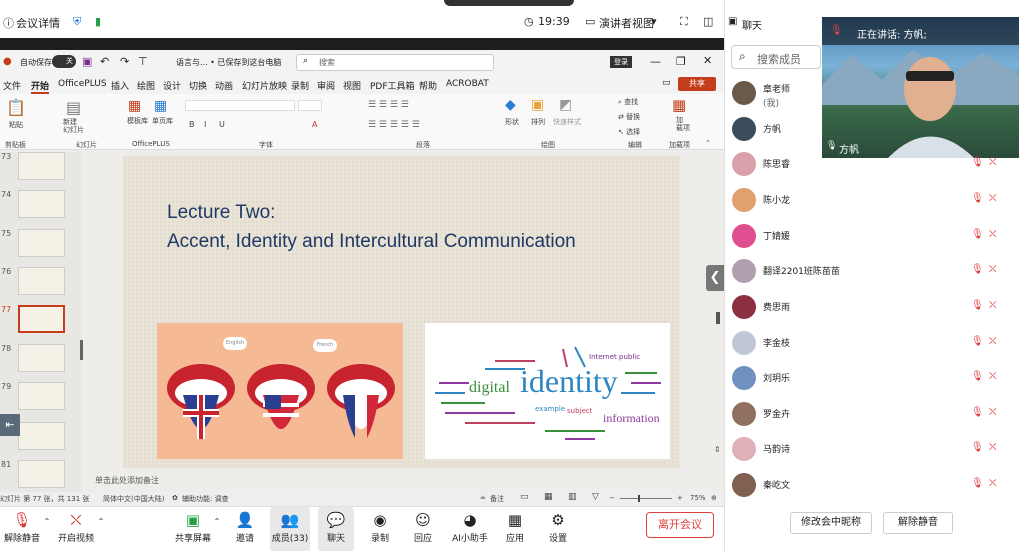 This screenshot has width=1024, height=551. I want to click on accessibility-status: 辅助功能: 调查, so click(205, 499).